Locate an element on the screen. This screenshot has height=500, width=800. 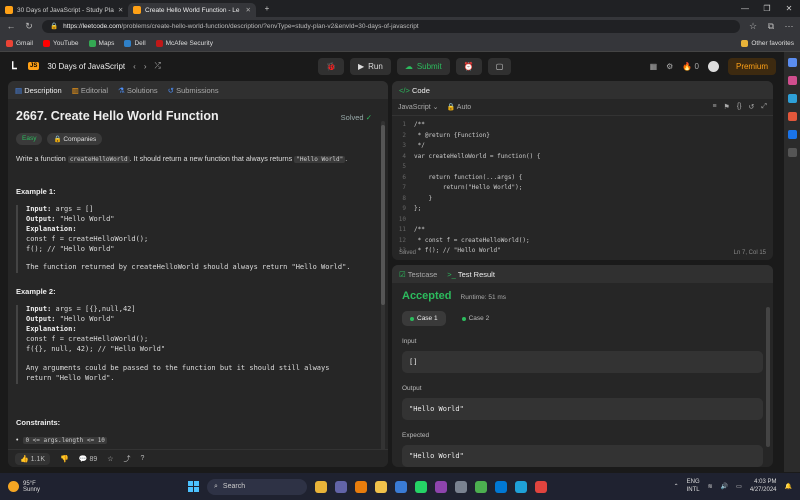
next-problem-icon: › is located at coordinates (145, 66).